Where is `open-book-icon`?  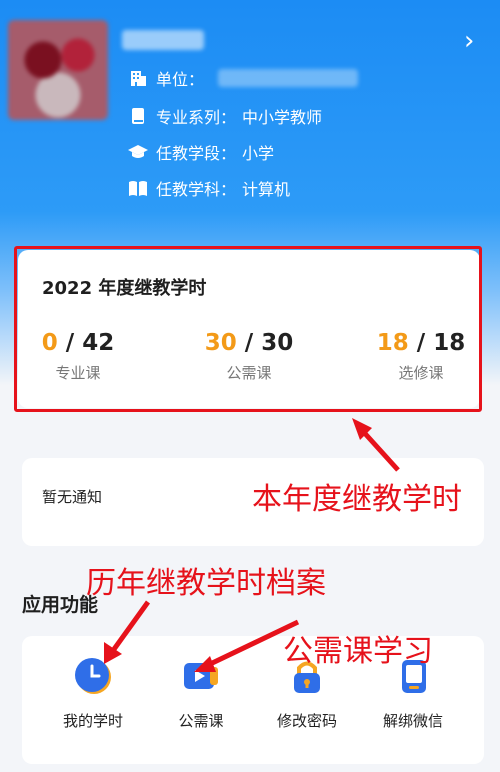 open-book-icon is located at coordinates (138, 188).